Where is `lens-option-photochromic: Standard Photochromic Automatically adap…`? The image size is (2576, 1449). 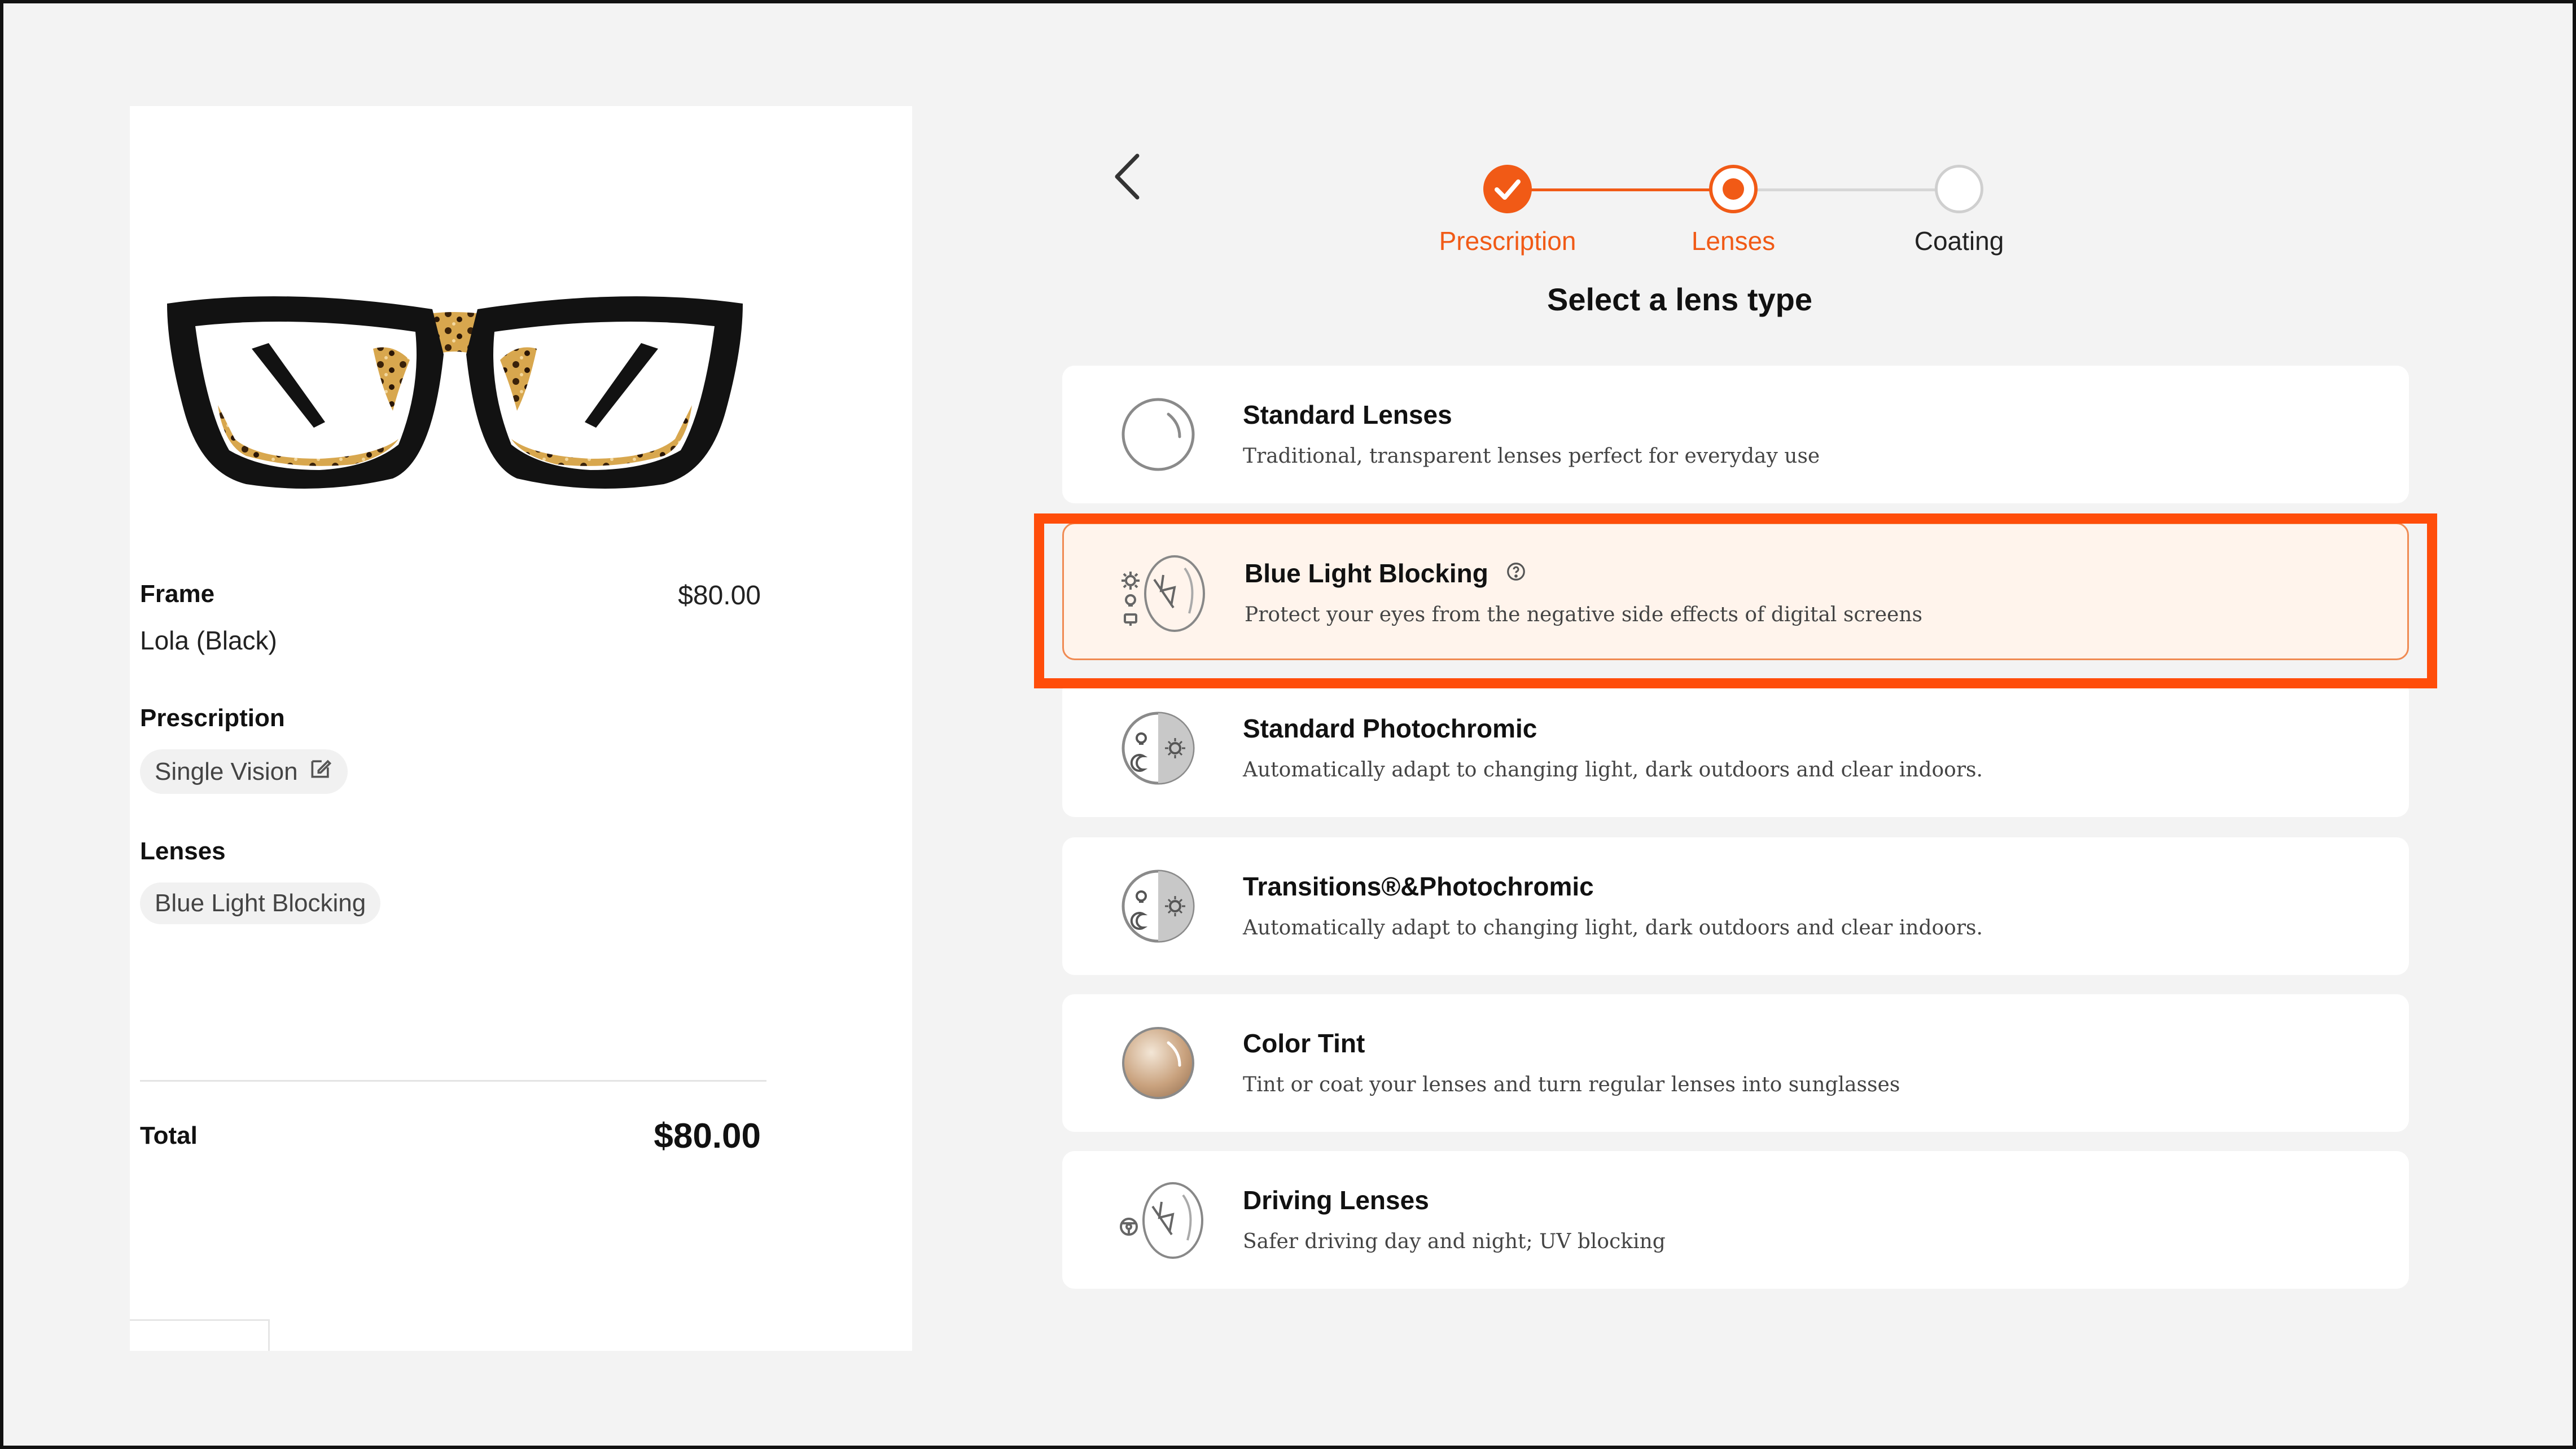 lens-option-photochromic: Standard Photochromic Automatically adap… is located at coordinates (1735, 748).